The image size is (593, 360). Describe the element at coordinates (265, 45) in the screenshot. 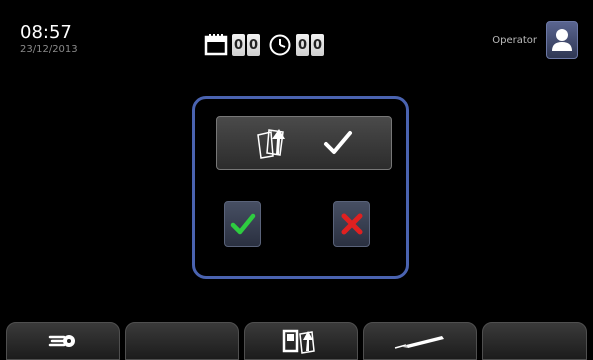

I see `usage-counters: 0 0 0 0` at that location.